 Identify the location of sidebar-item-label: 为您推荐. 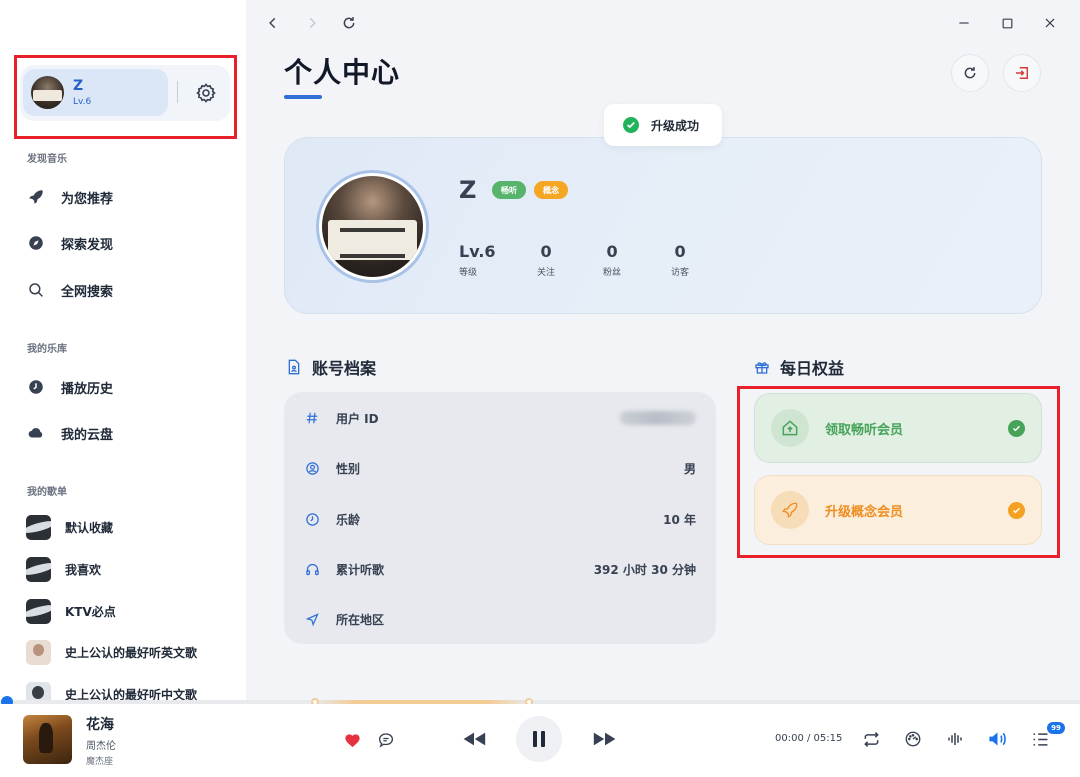
(87, 199).